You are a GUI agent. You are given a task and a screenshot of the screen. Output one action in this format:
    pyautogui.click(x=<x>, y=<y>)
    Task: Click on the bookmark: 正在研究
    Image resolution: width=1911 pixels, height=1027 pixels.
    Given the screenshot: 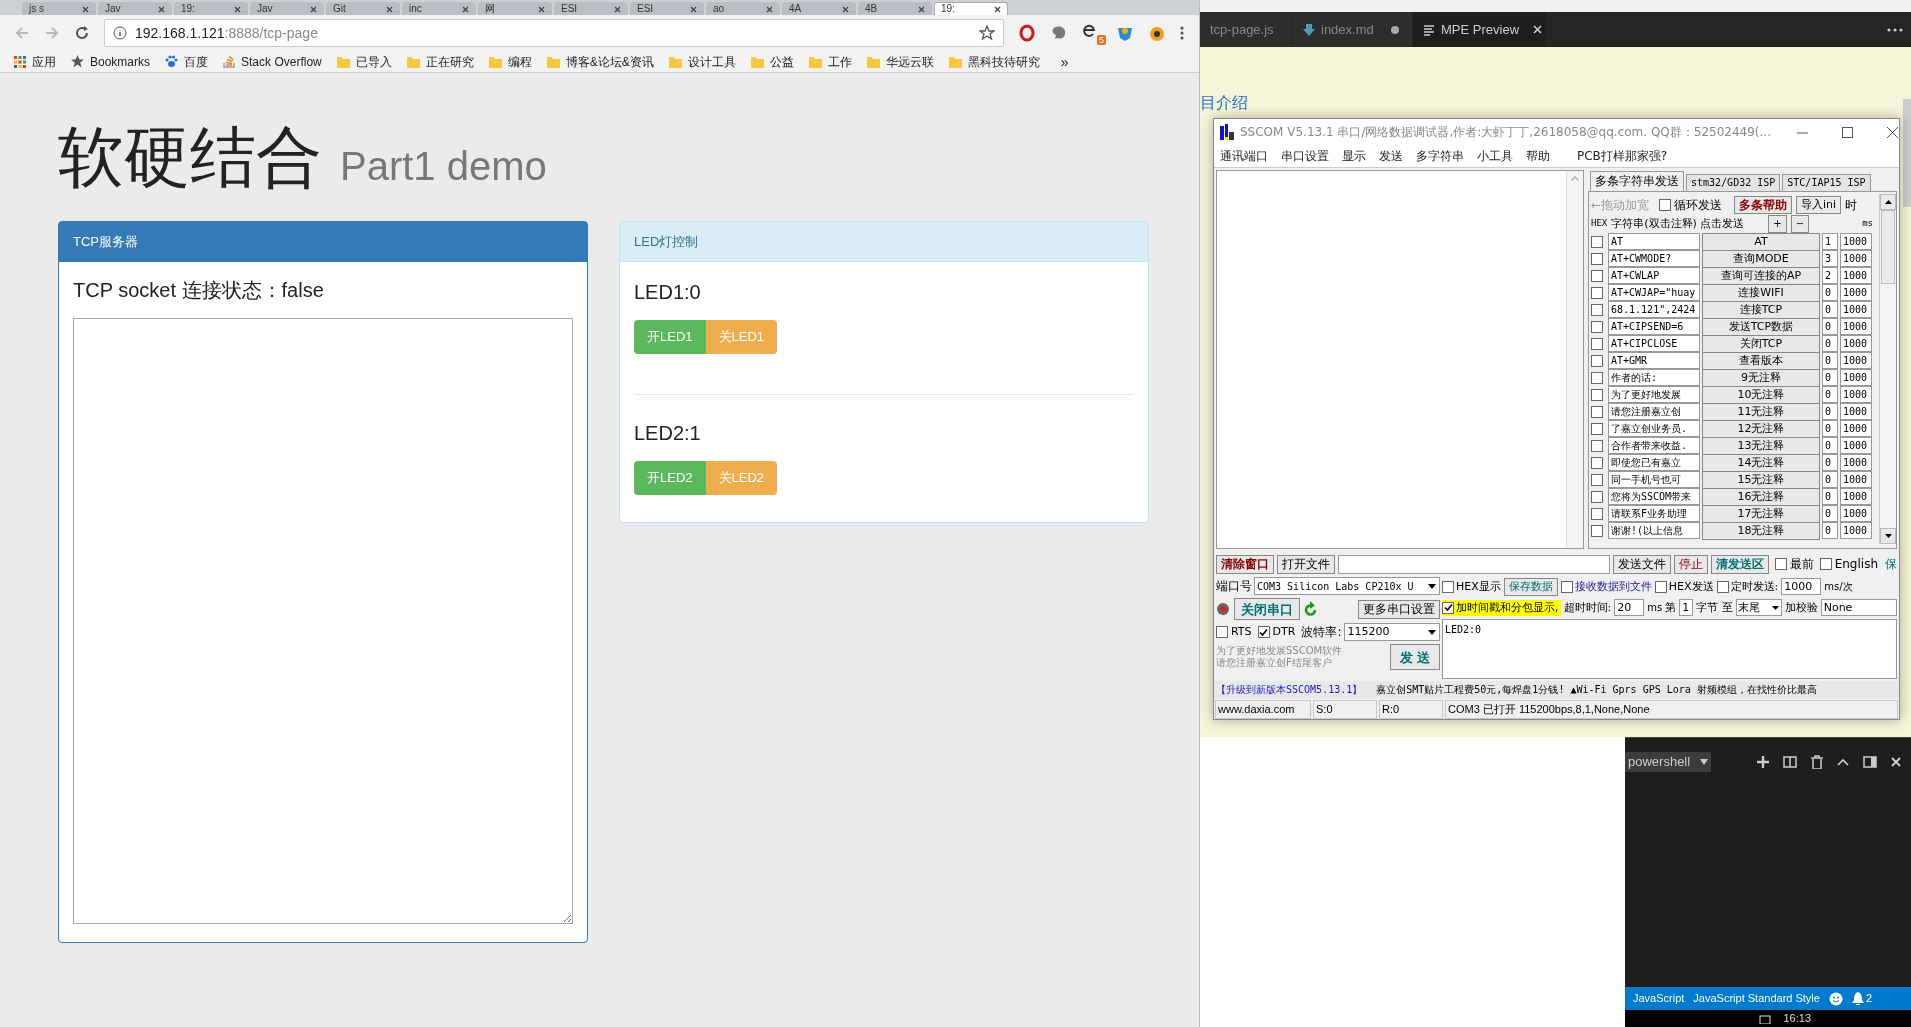 What is the action you would take?
    pyautogui.click(x=440, y=61)
    